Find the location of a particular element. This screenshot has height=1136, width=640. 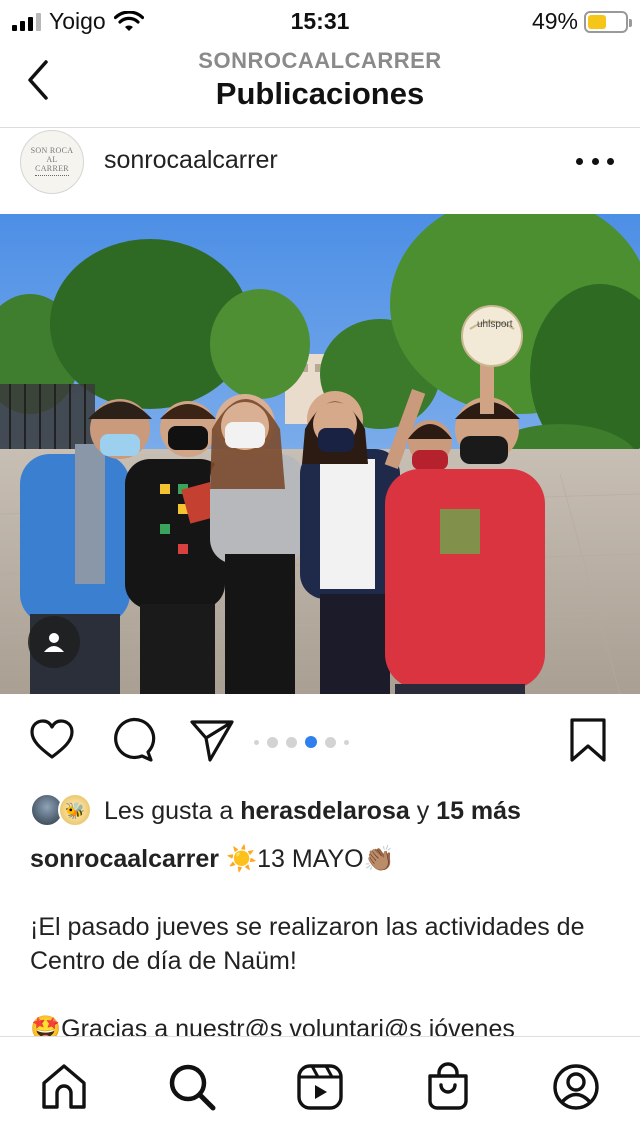

tag-people-button is located at coordinates (54, 642).